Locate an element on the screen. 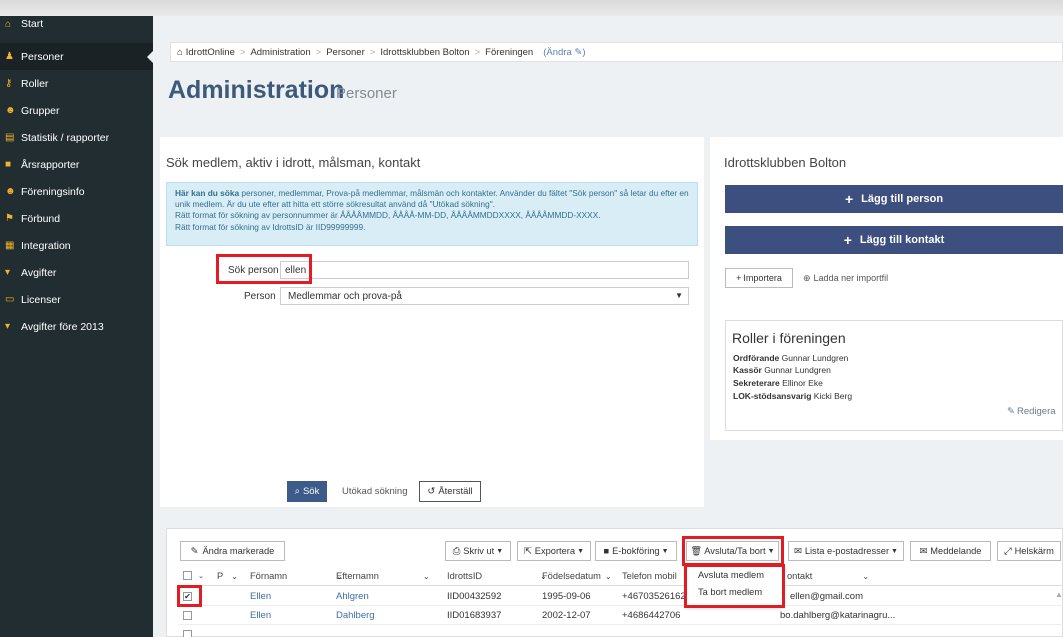 The width and height of the screenshot is (1063, 637). print-button: ⎙ Skriv ut ▼ is located at coordinates (478, 551).